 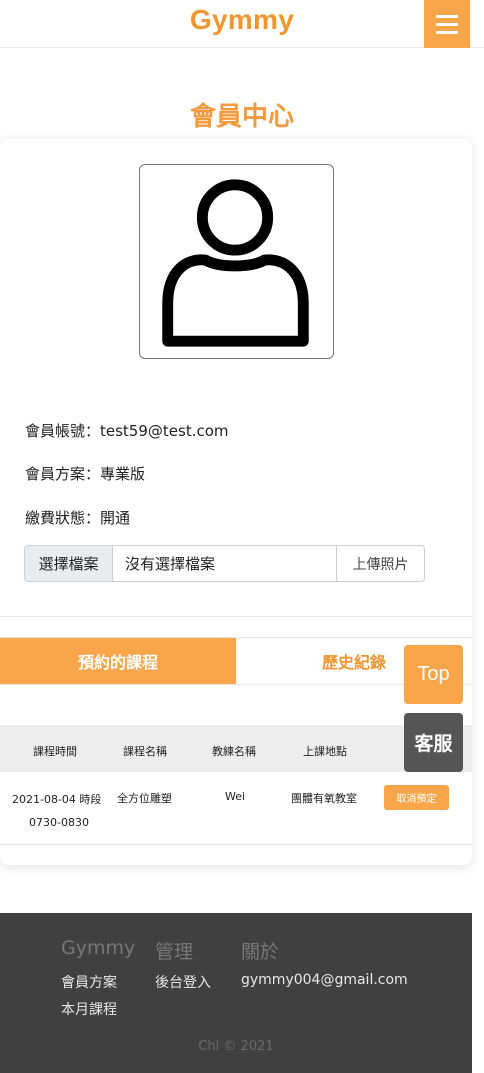 I want to click on column-header-time: 課程時間, so click(x=55, y=751).